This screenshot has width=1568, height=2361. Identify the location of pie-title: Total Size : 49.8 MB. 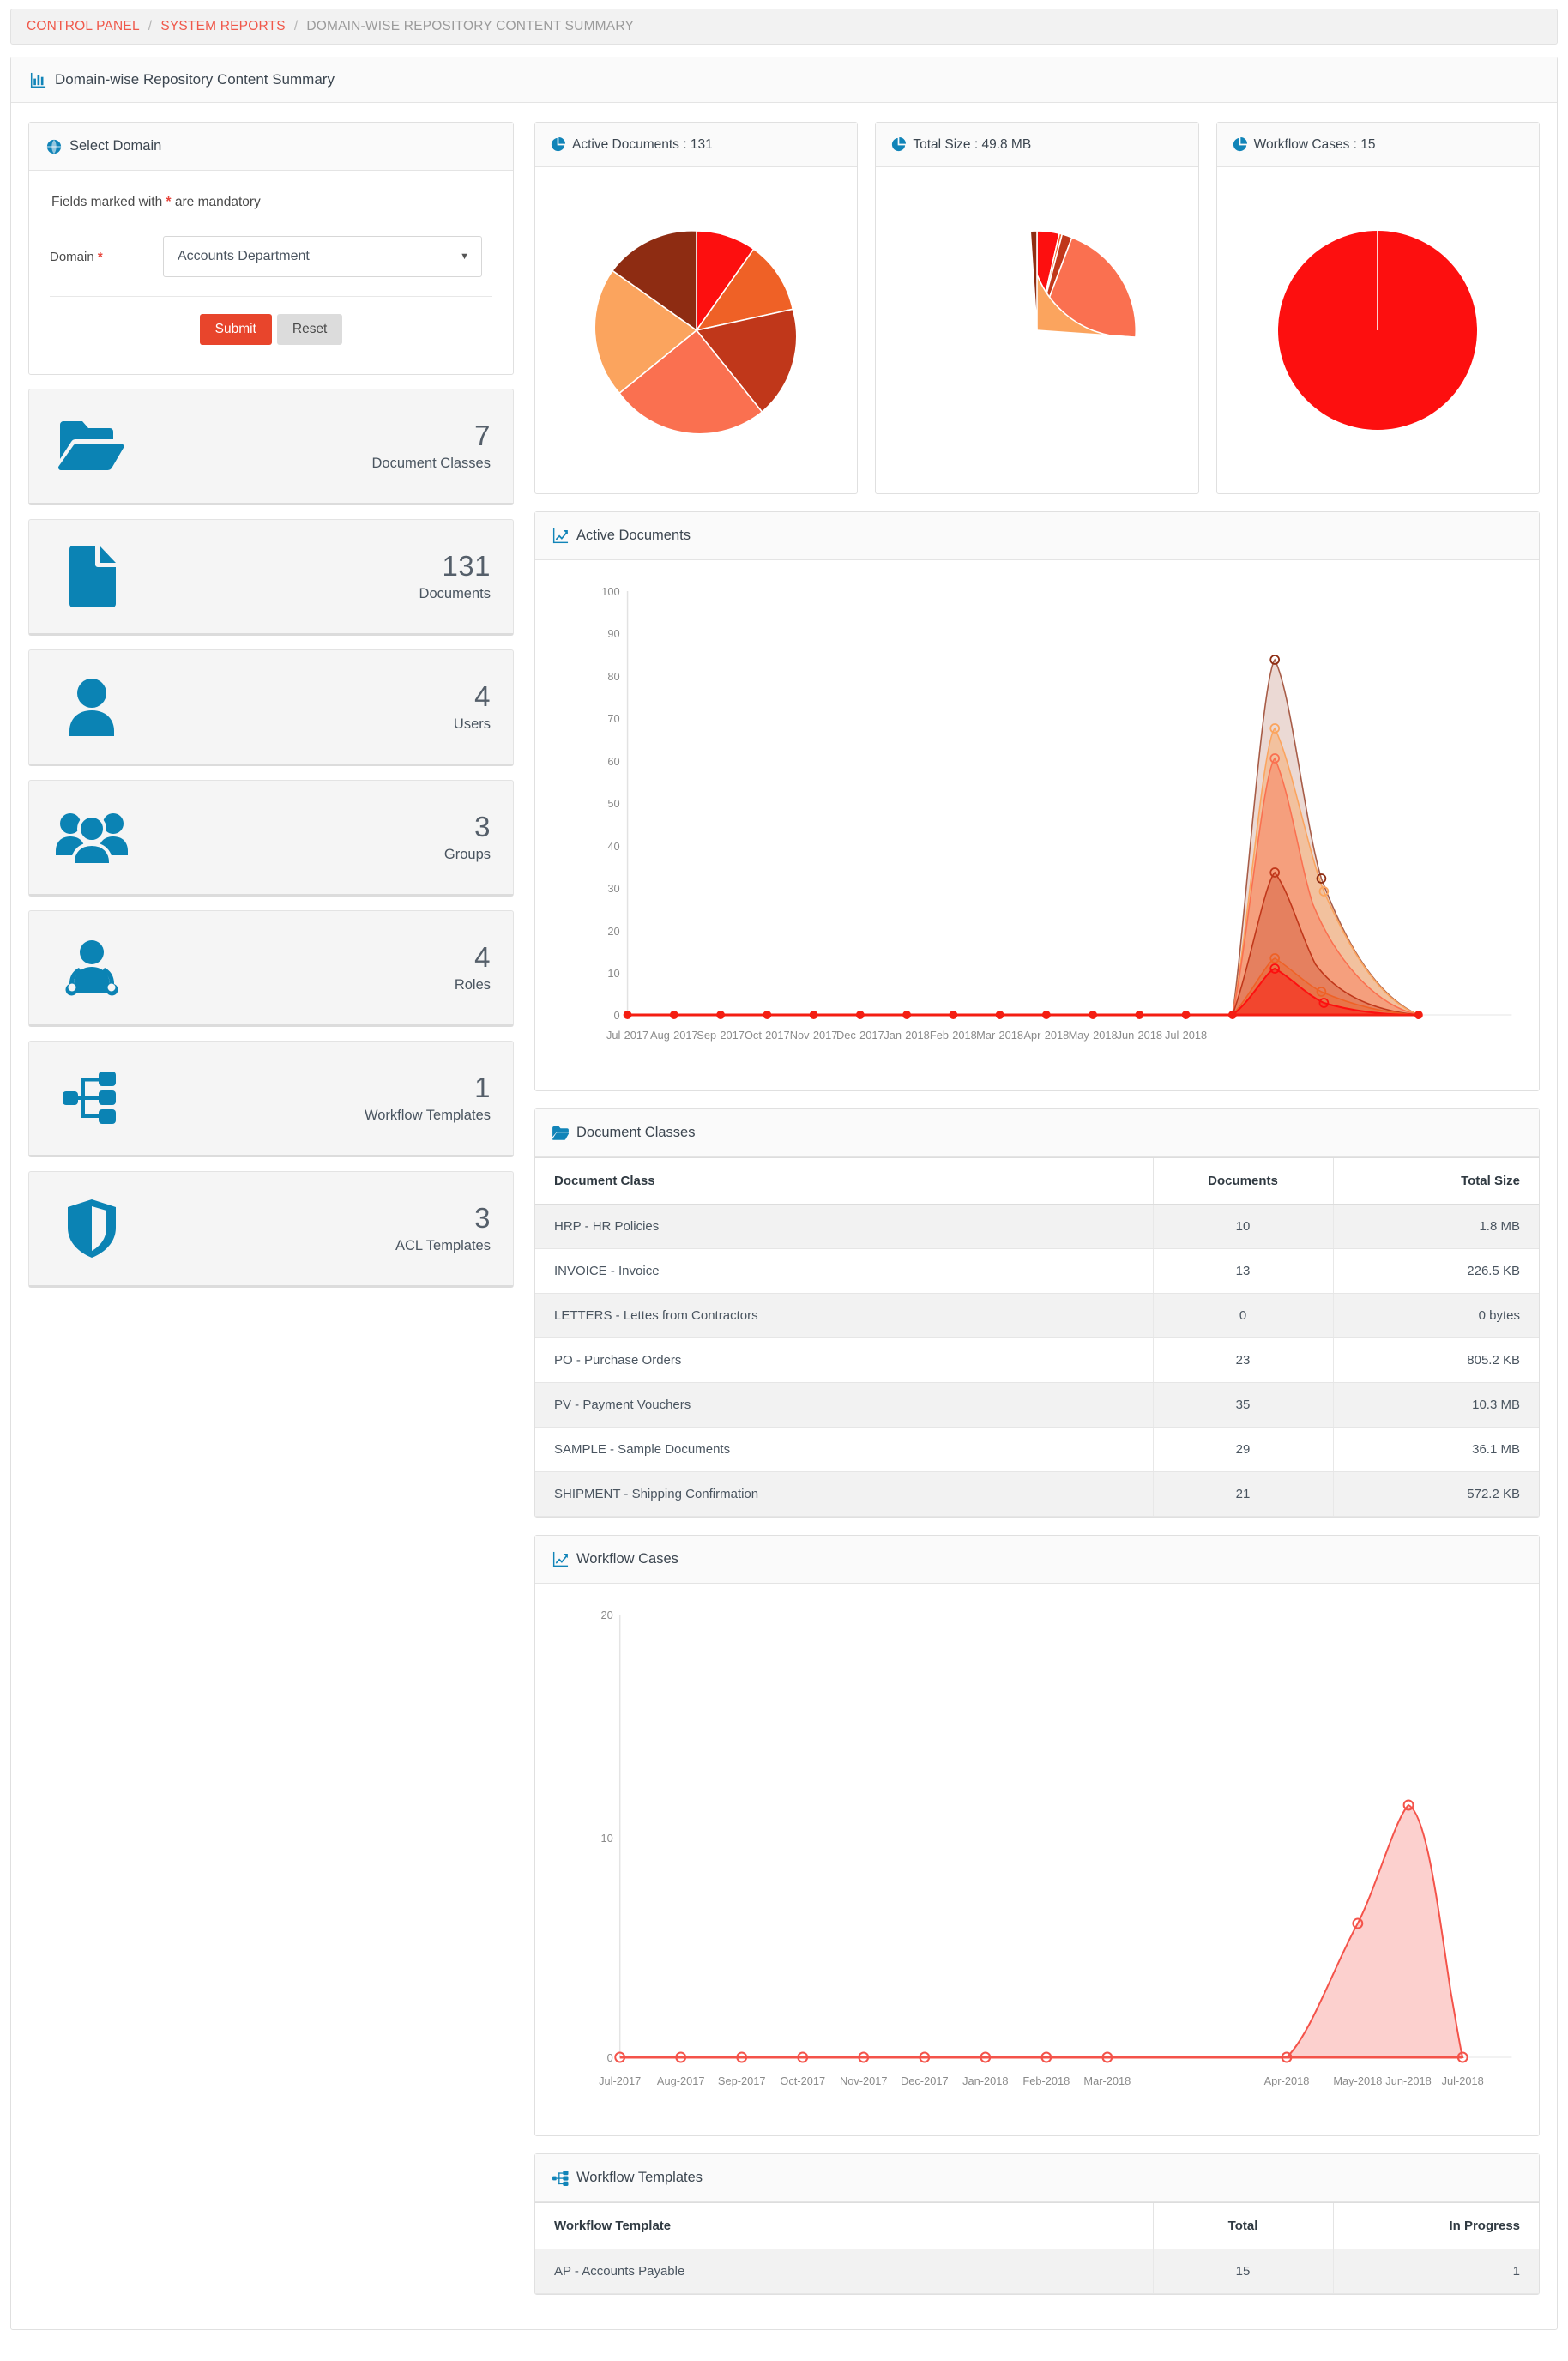
(973, 144).